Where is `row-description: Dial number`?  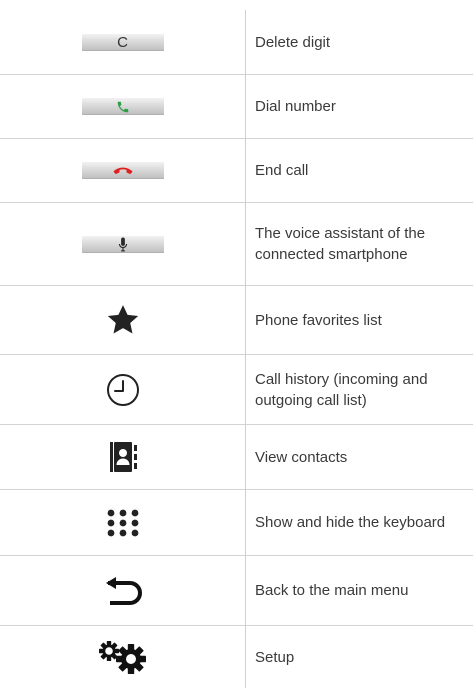
row-description: Dial number is located at coordinates (295, 106).